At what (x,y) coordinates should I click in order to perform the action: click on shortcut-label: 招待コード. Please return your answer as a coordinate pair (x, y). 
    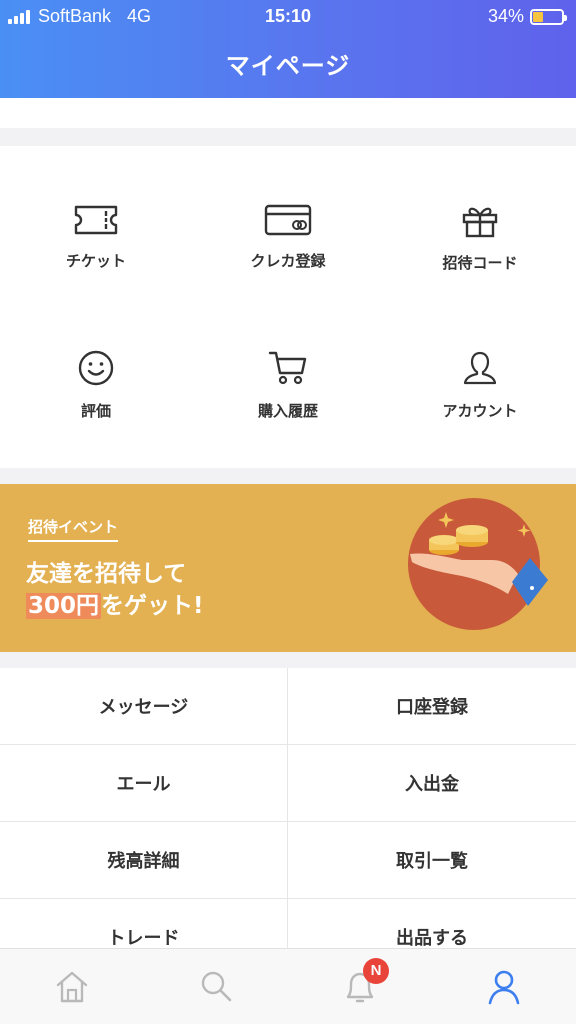
    Looking at the image, I should click on (480, 263).